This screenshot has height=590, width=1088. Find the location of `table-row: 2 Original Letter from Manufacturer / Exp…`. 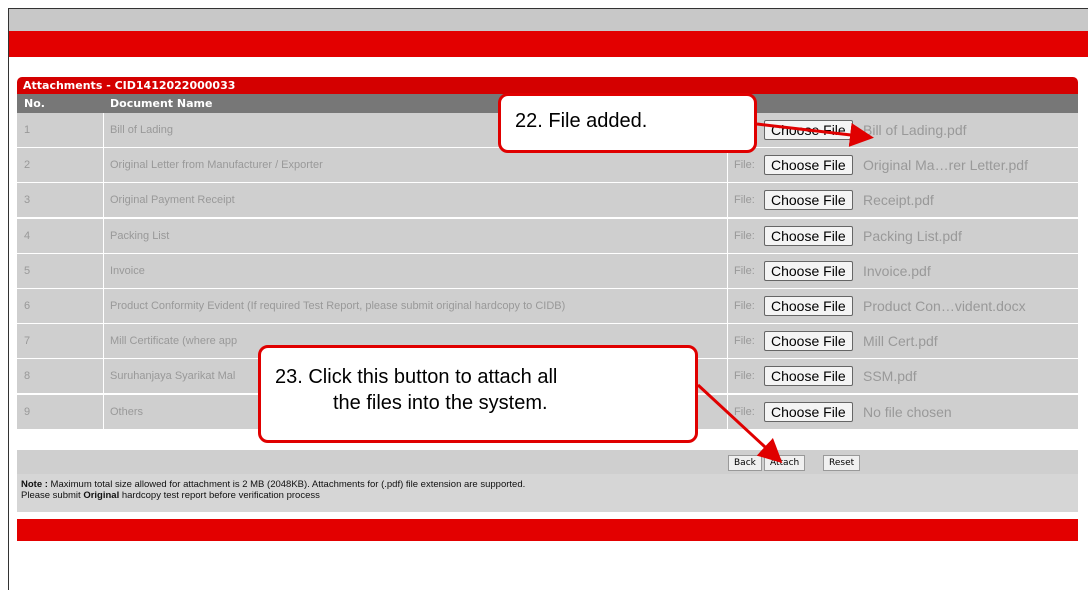

table-row: 2 Original Letter from Manufacturer / Exp… is located at coordinates (547, 166).